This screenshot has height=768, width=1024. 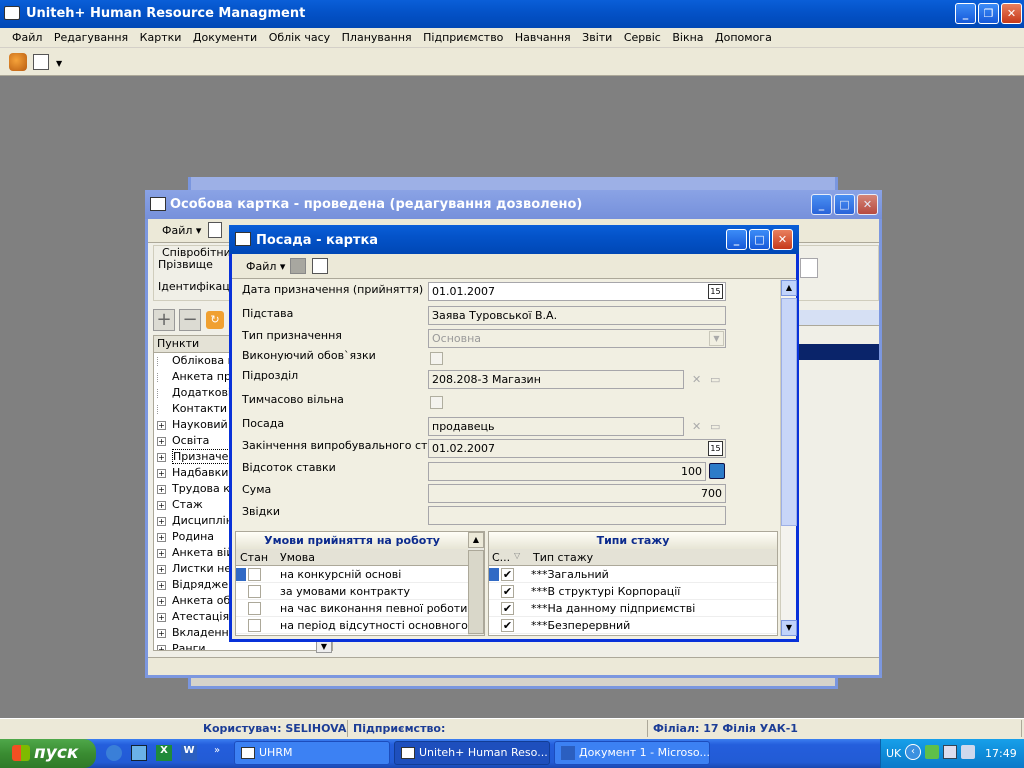 What do you see at coordinates (789, 412) in the screenshot?
I see `scroll-thumb` at bounding box center [789, 412].